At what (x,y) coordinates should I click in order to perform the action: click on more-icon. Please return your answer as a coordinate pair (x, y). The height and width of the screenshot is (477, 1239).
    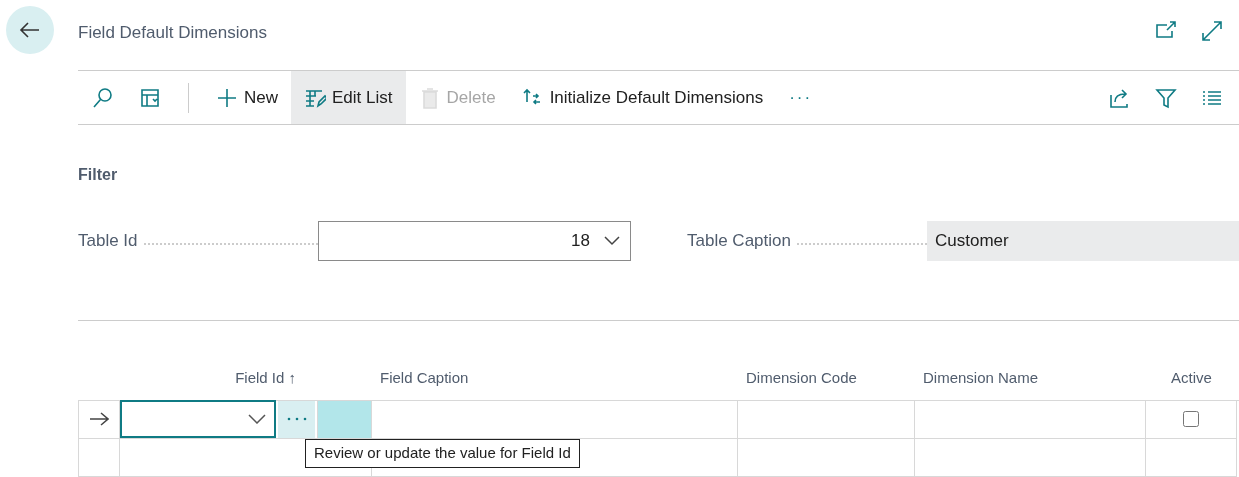
    Looking at the image, I should click on (296, 419).